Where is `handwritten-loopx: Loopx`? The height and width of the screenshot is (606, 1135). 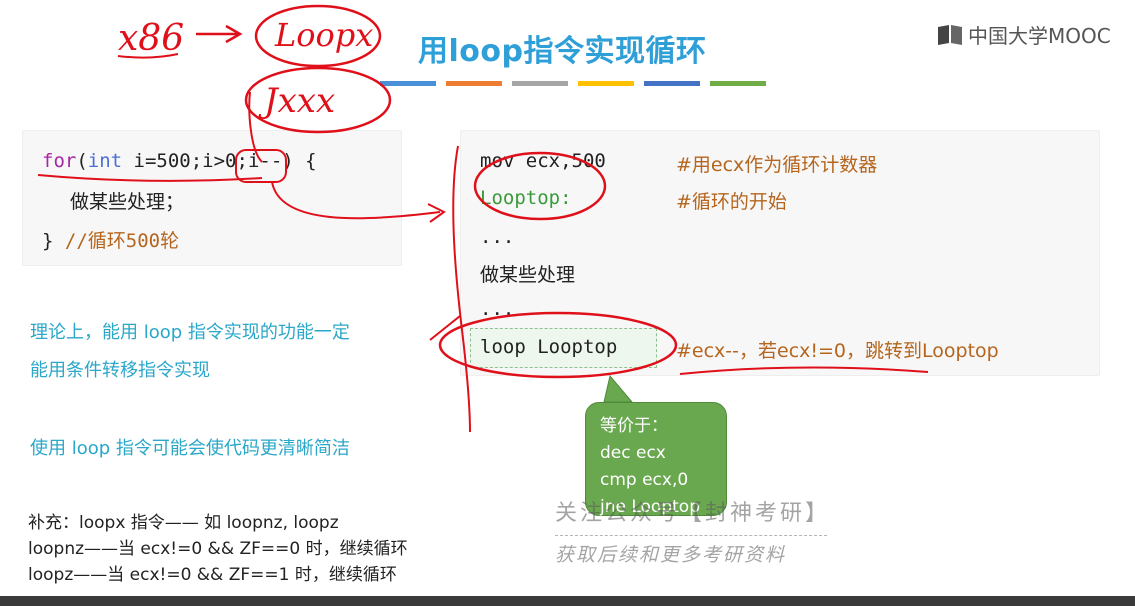 handwritten-loopx: Loopx is located at coordinates (323, 35).